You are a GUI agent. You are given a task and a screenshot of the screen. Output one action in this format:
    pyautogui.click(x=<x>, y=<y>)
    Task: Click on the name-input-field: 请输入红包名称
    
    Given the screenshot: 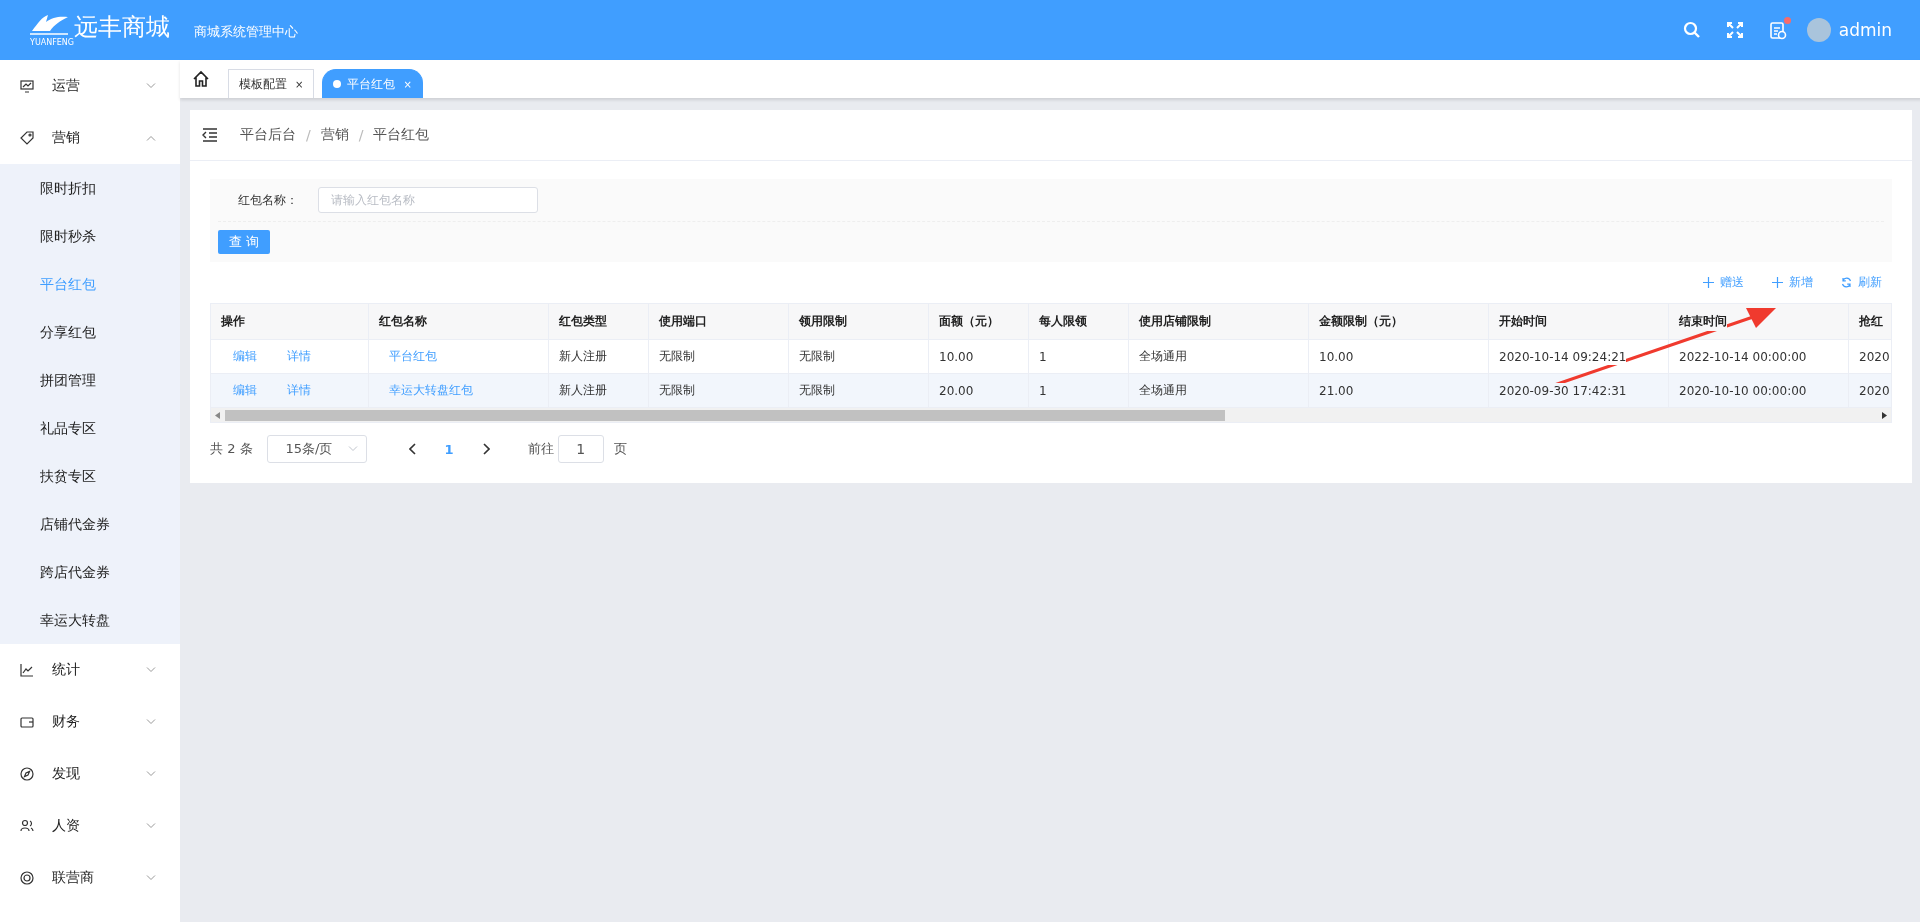 What is the action you would take?
    pyautogui.click(x=428, y=200)
    